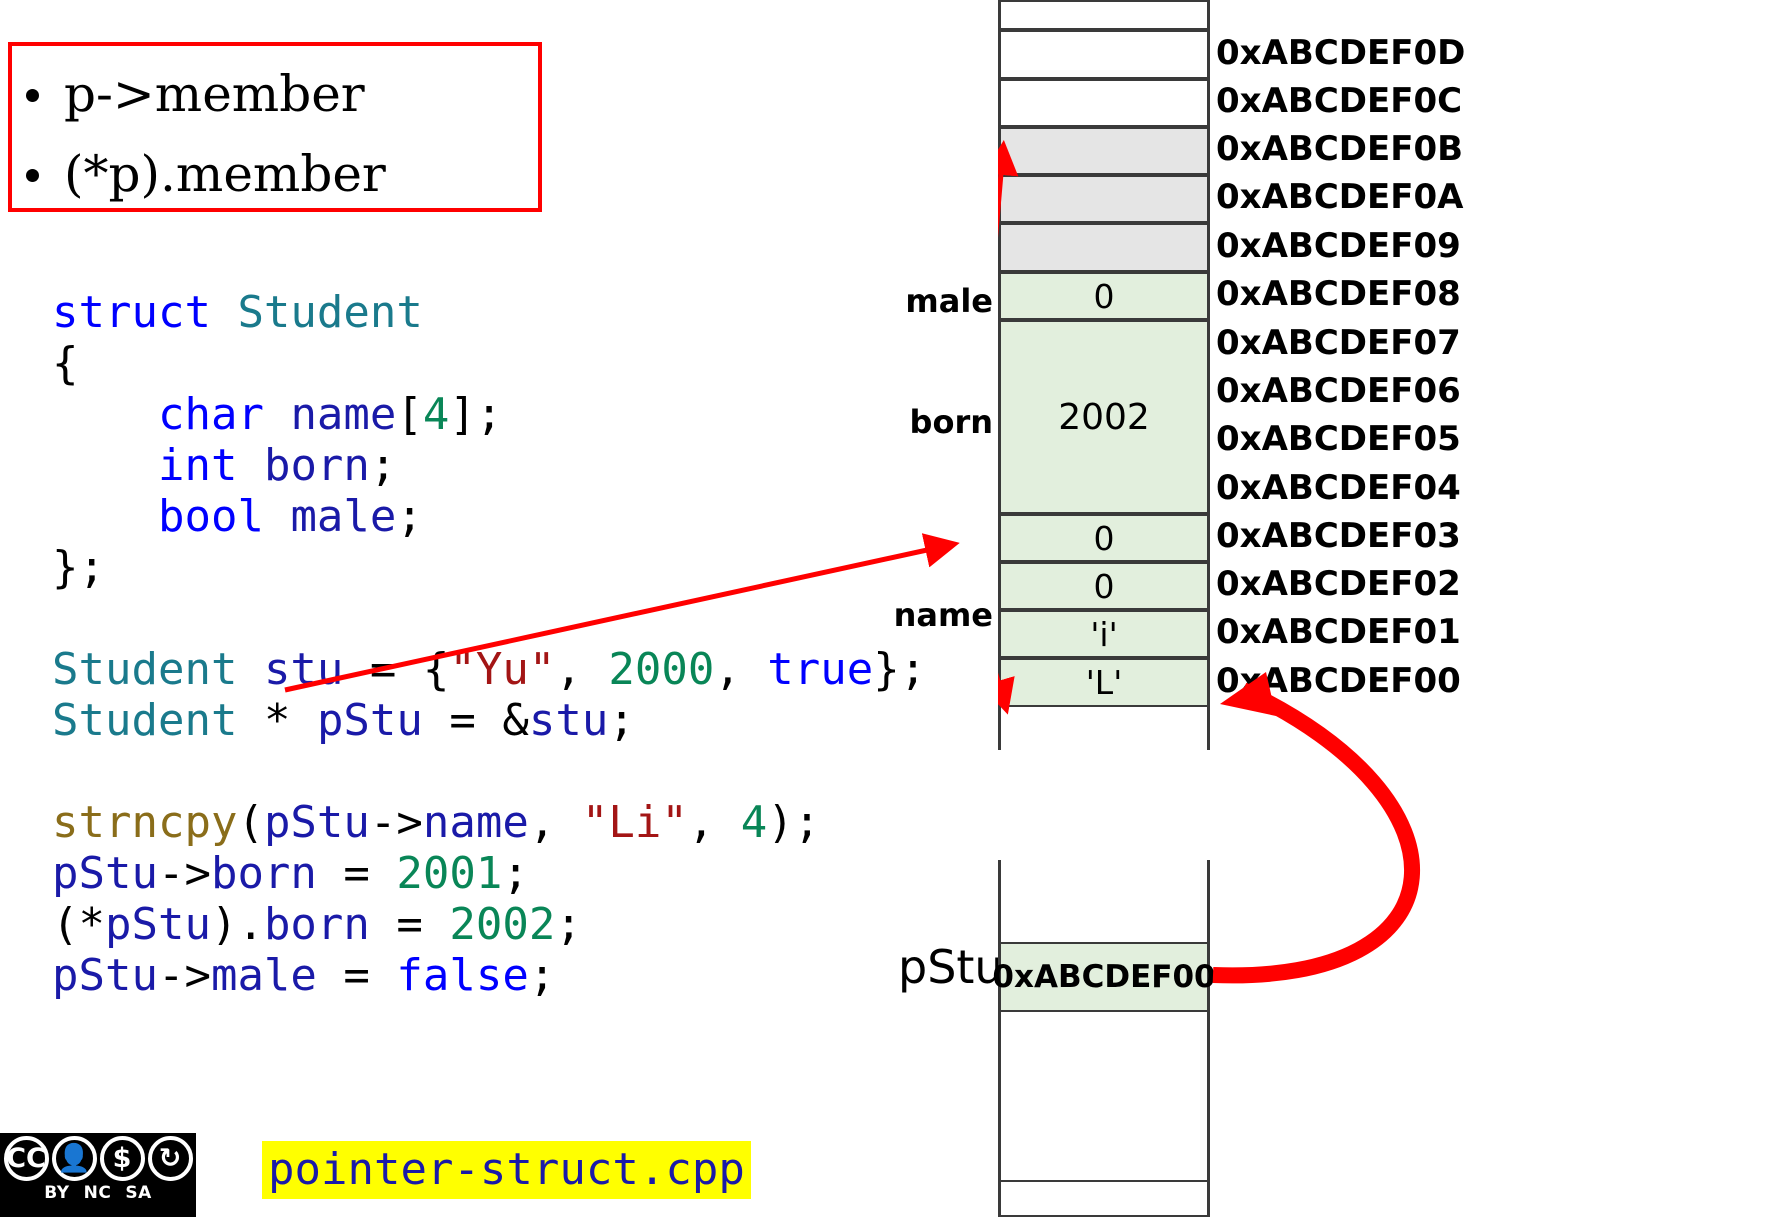  I want to click on pstu-box-top-open, so click(1104, 901).